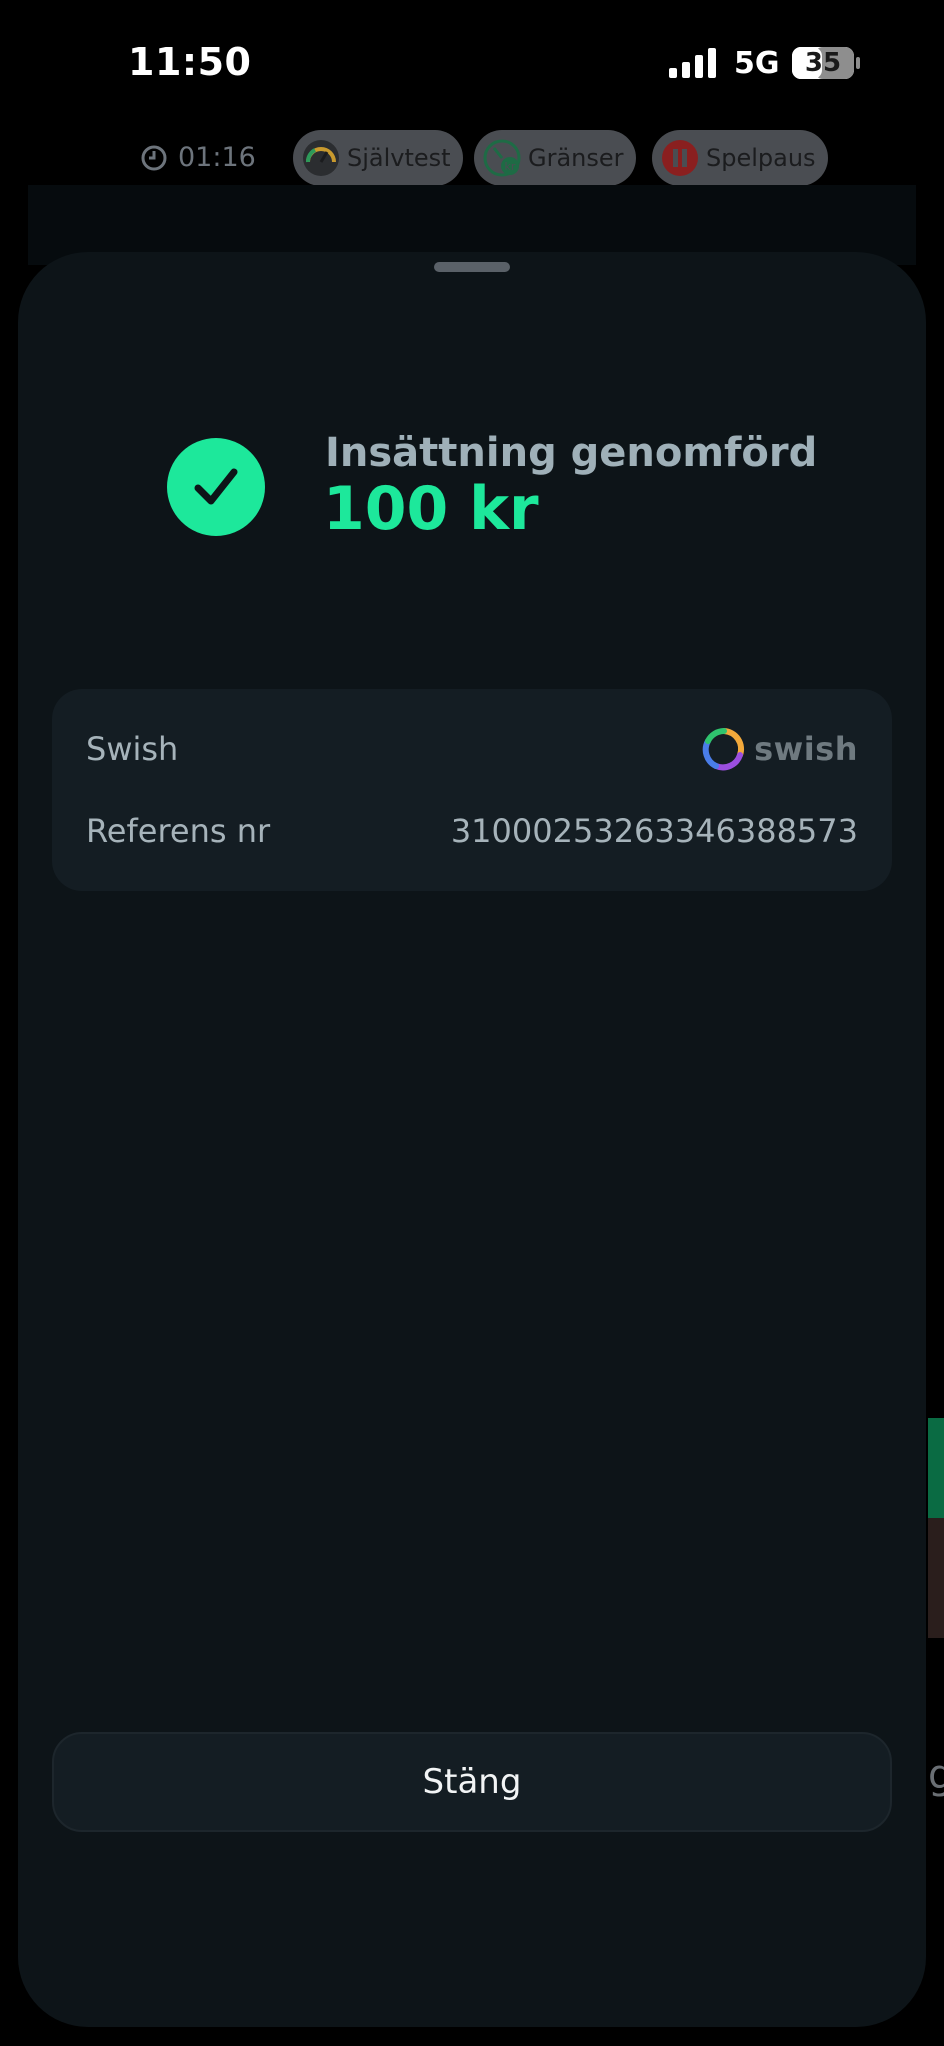 The image size is (944, 2046). I want to click on session-timer: 01:16, so click(198, 157).